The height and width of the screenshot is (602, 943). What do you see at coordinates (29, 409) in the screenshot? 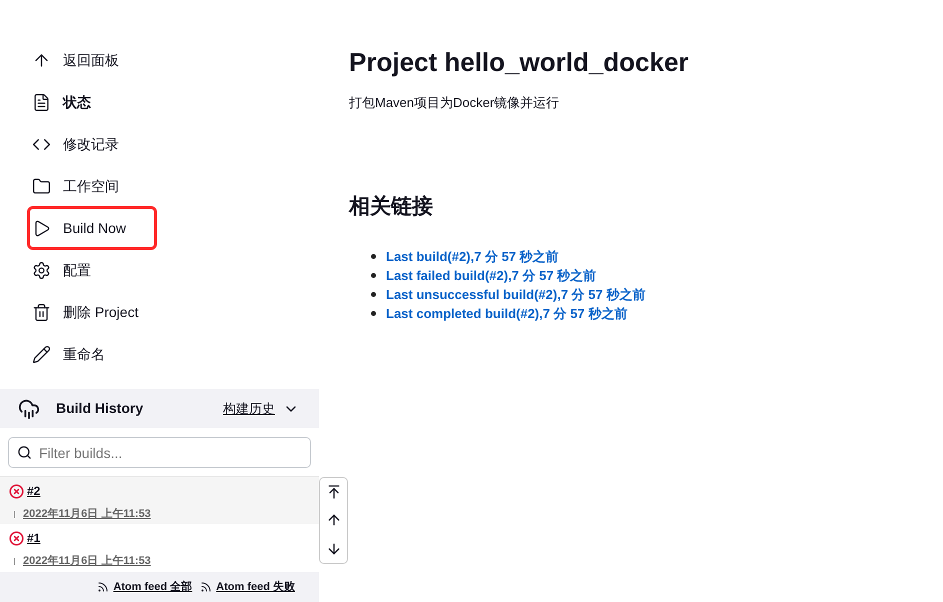
I see `cloud-rain-icon` at bounding box center [29, 409].